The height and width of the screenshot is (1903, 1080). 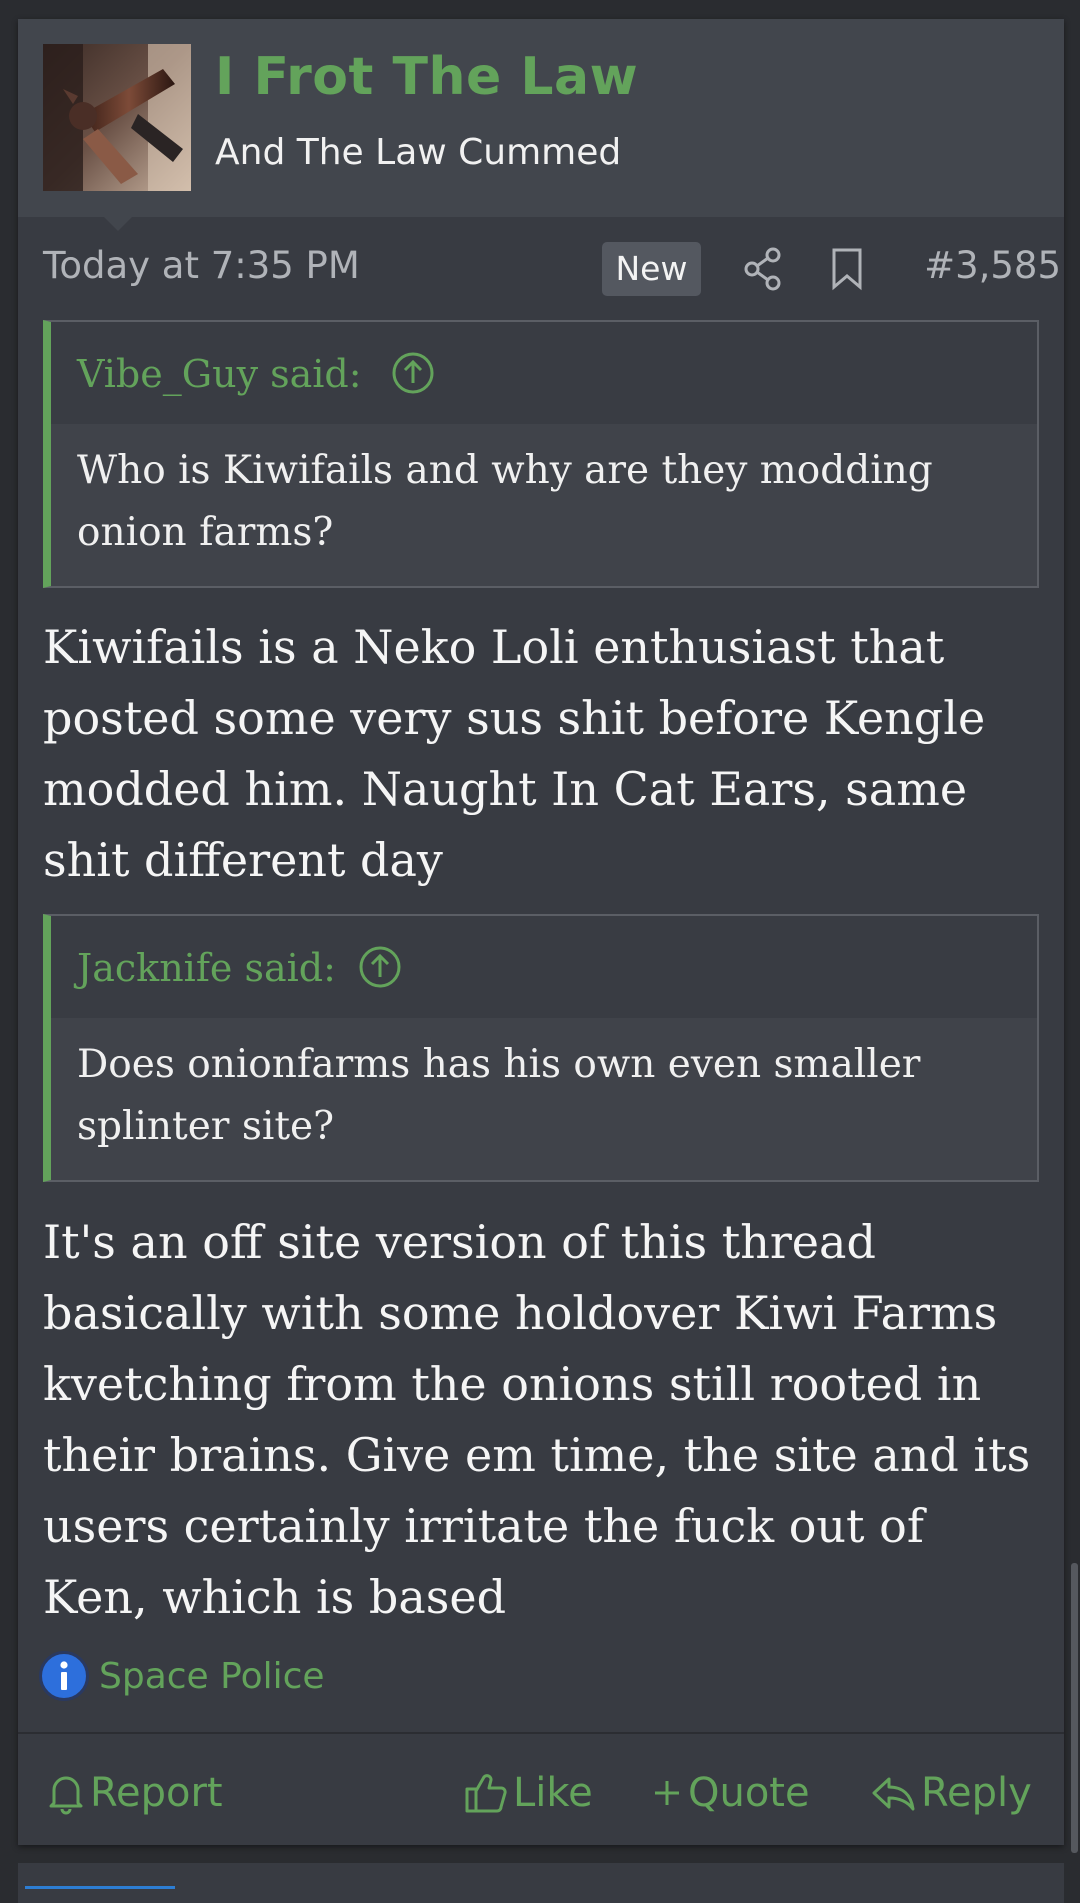 What do you see at coordinates (64, 1676) in the screenshot?
I see `info-icon` at bounding box center [64, 1676].